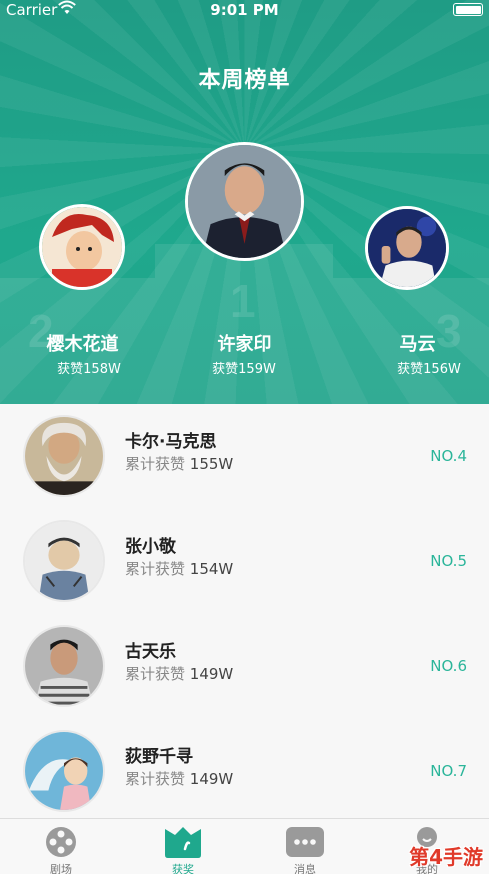 The width and height of the screenshot is (489, 874). I want to click on list-item-rank: NO.4, so click(448, 456).